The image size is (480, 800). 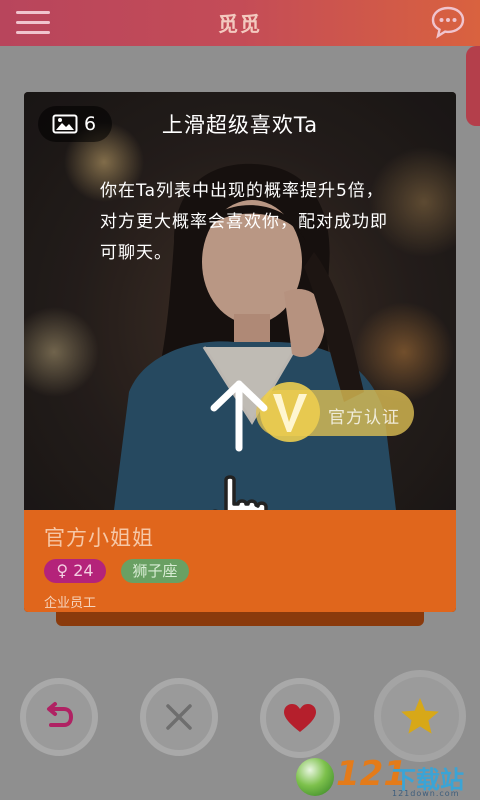 I want to click on zodiac-tag: 狮子座, so click(x=155, y=571).